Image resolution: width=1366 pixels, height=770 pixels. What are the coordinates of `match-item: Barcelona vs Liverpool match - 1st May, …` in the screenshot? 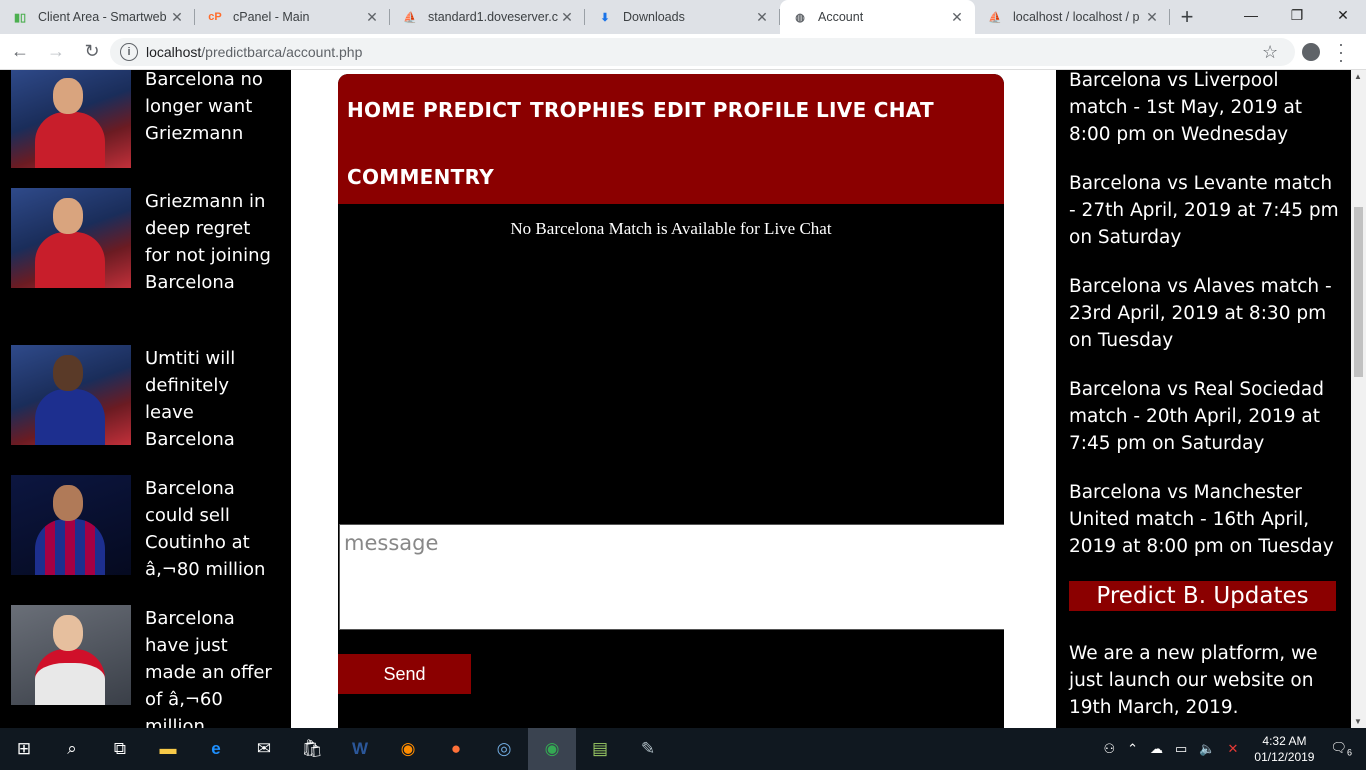 It's located at (1186, 107).